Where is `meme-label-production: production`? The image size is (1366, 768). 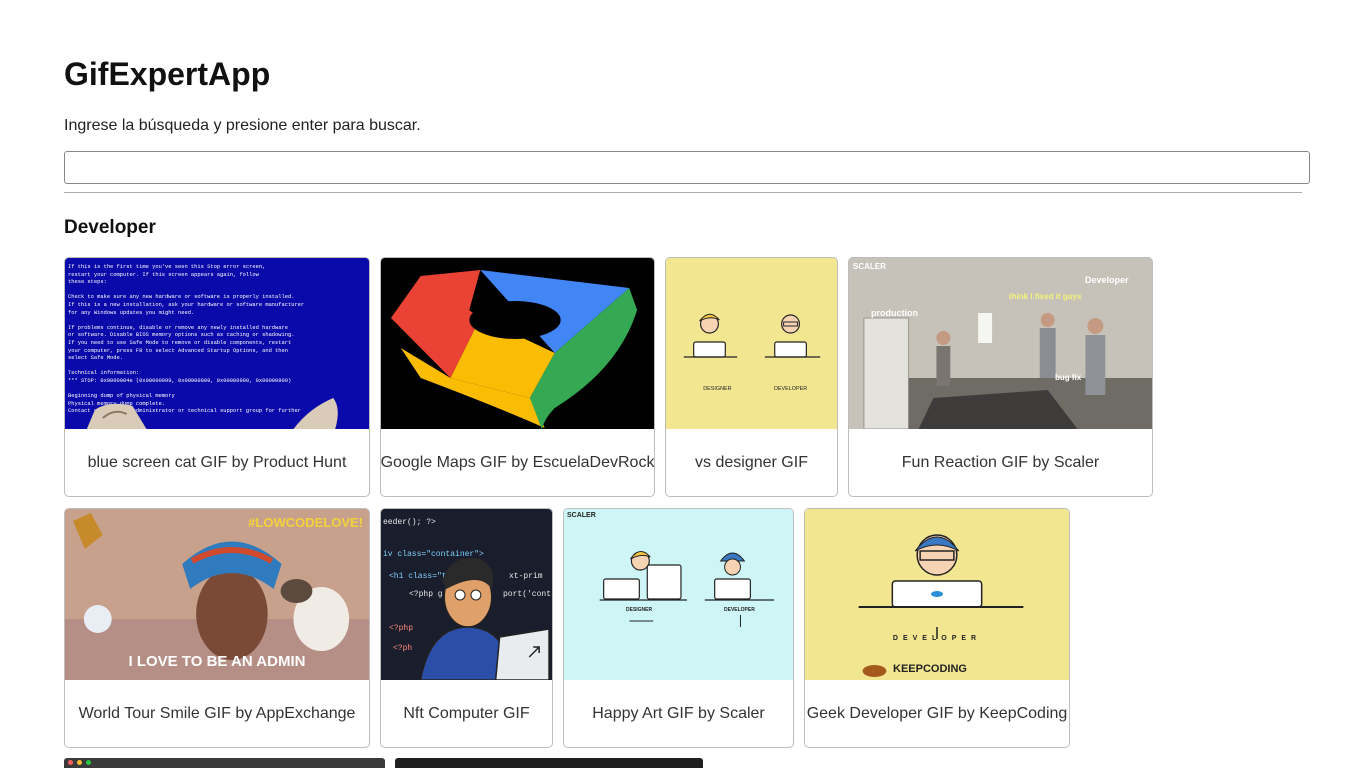
meme-label-production: production is located at coordinates (894, 313).